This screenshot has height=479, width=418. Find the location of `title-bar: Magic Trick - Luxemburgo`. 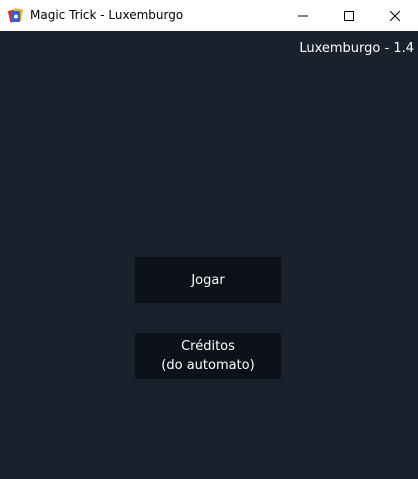

title-bar: Magic Trick - Luxemburgo is located at coordinates (209, 15).